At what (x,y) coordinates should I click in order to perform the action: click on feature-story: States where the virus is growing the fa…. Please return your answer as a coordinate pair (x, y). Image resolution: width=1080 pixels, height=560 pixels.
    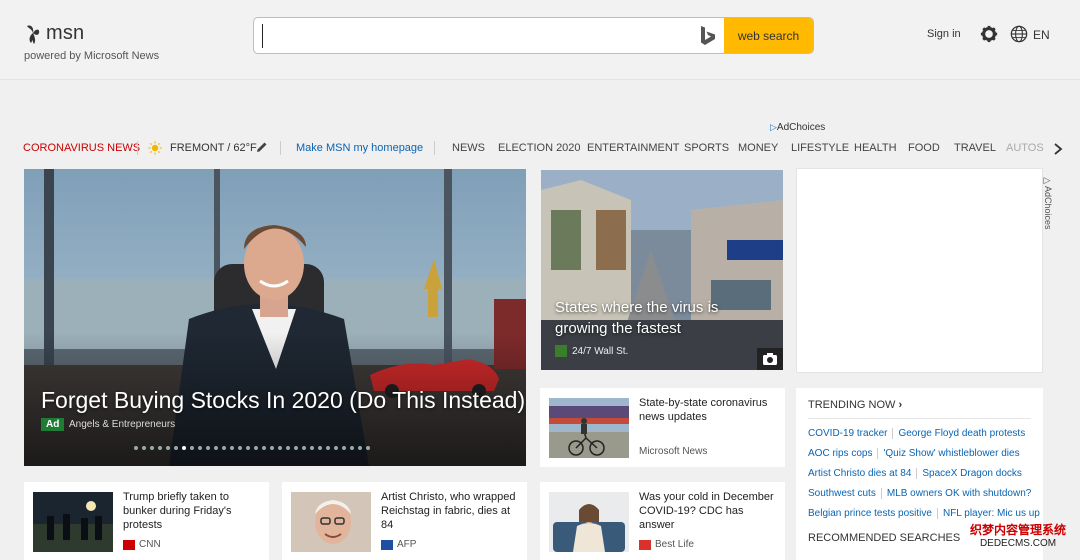
    Looking at the image, I should click on (662, 270).